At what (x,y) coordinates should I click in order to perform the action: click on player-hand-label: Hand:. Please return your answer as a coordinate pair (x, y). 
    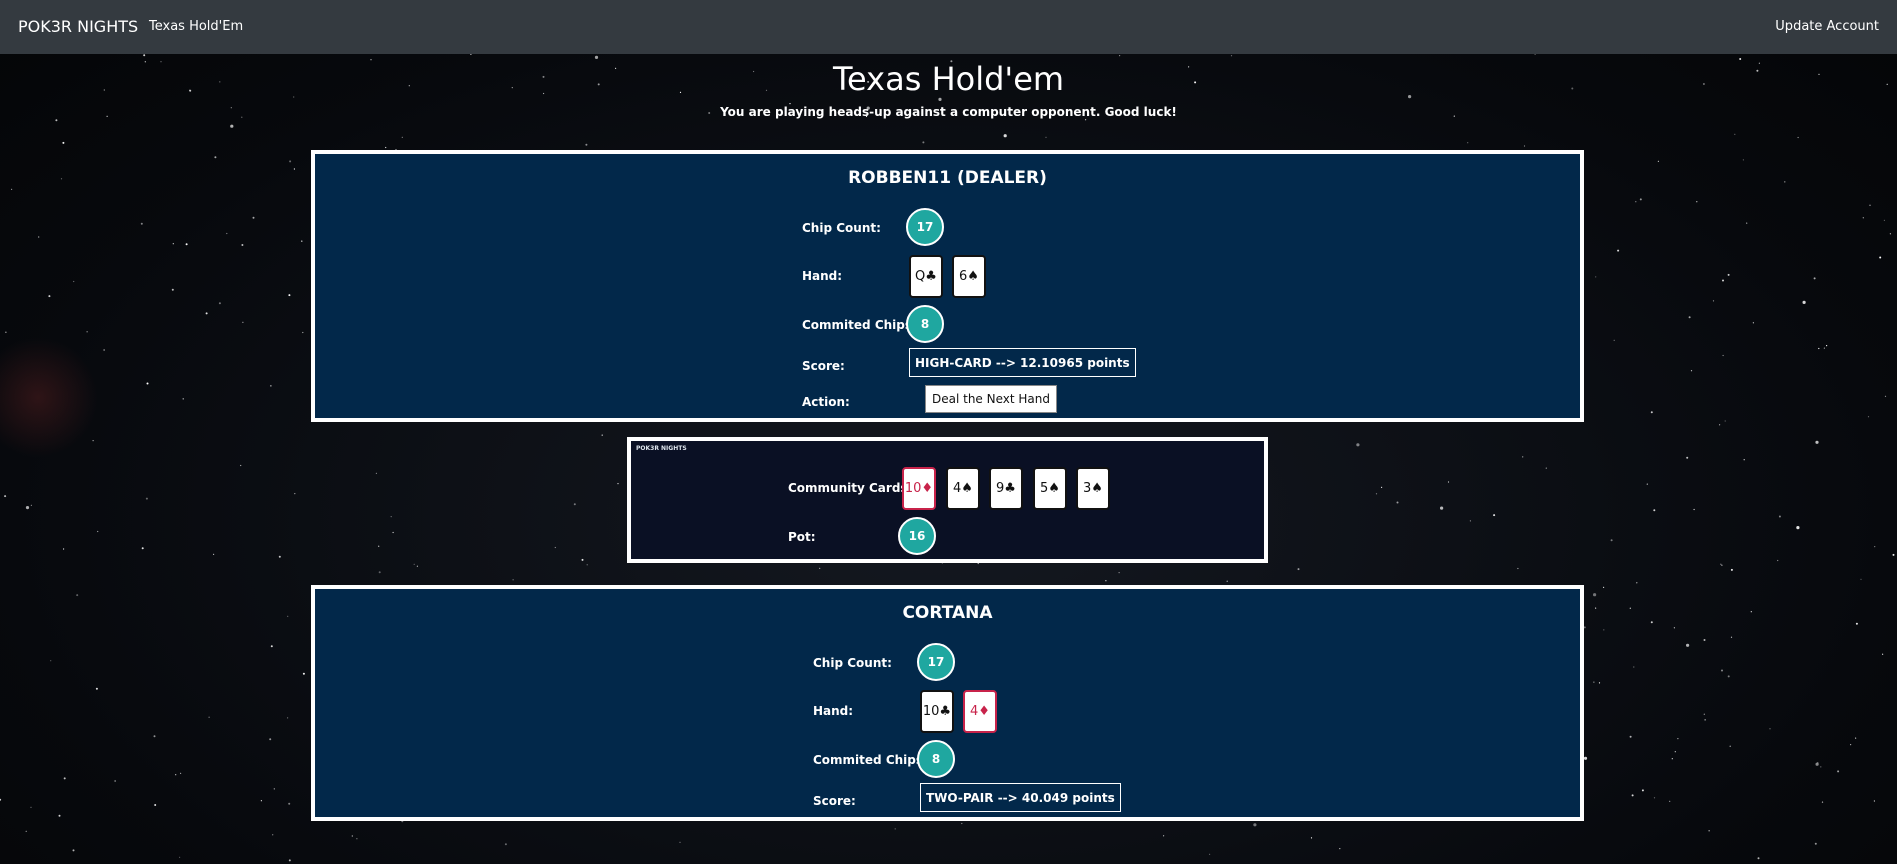
    Looking at the image, I should click on (833, 711).